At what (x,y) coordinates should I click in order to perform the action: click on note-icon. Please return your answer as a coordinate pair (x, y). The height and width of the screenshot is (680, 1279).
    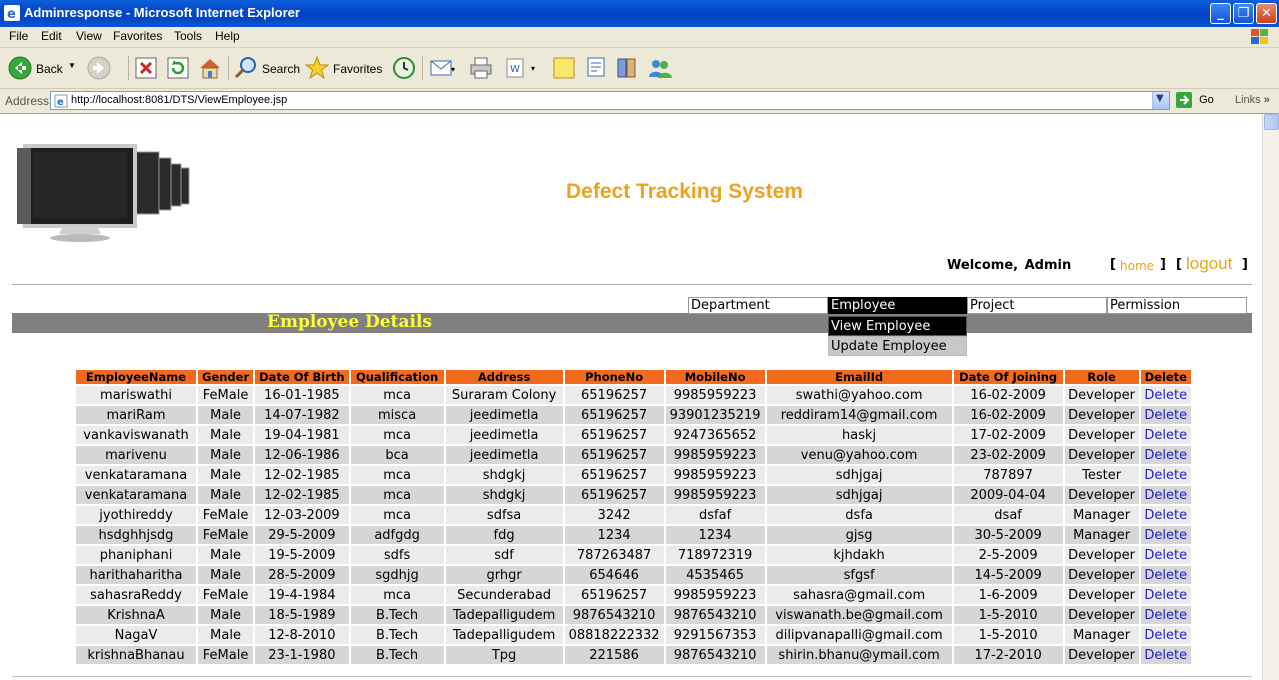
    Looking at the image, I should click on (564, 68).